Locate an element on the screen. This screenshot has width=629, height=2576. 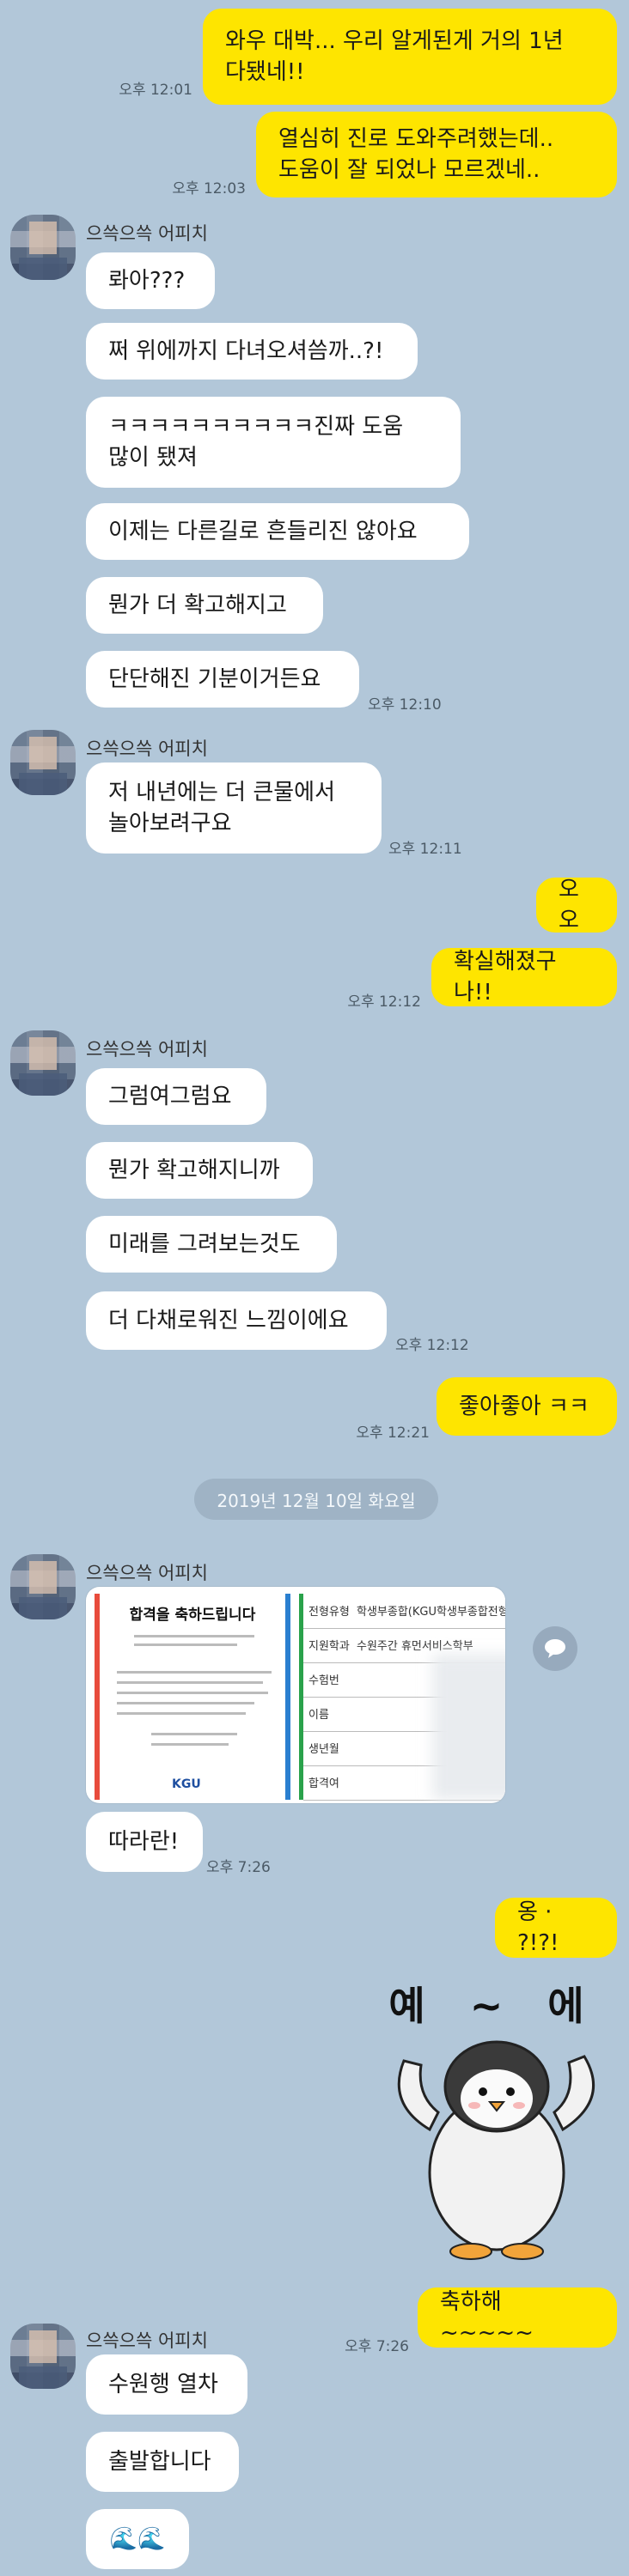
message-bubble-mine: 열심히 진로 도와주려했는데.. 도움이 잘 되었나 모르겠네.. is located at coordinates (436, 154).